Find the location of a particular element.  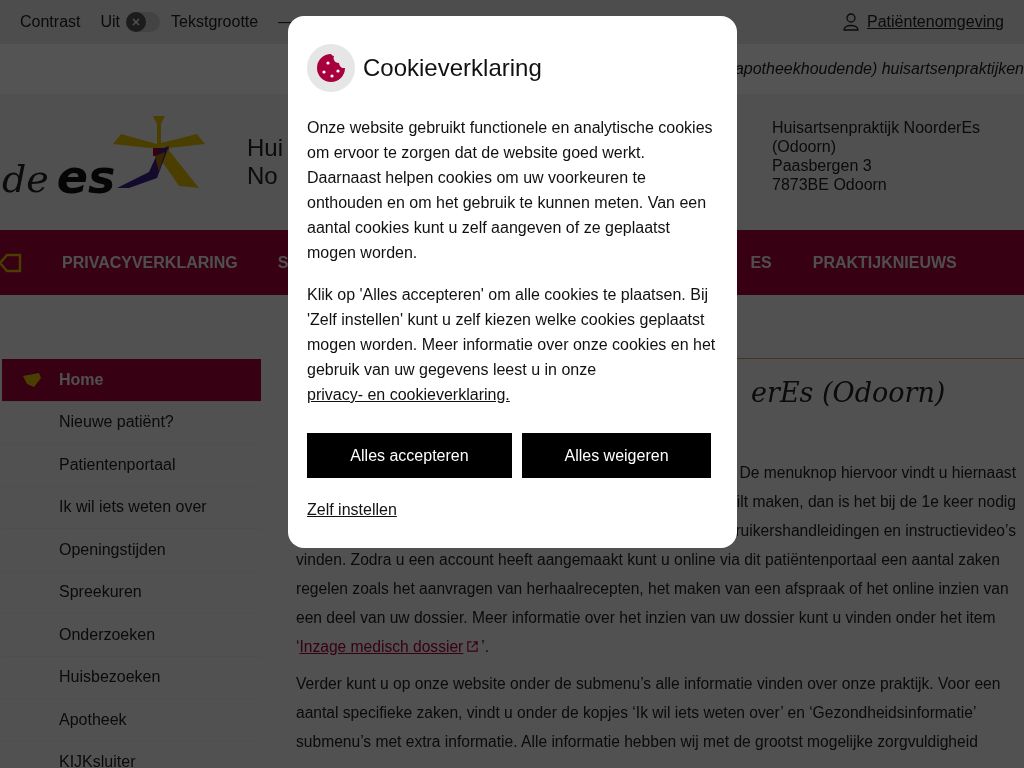

nav-link: PRIVACYVERKLARING is located at coordinates (150, 262).